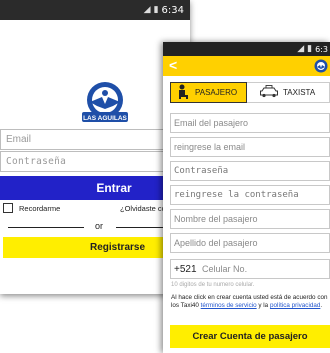 This screenshot has width=330, height=353. What do you see at coordinates (225, 269) in the screenshot?
I see `phone-placeholder: Celular No.` at bounding box center [225, 269].